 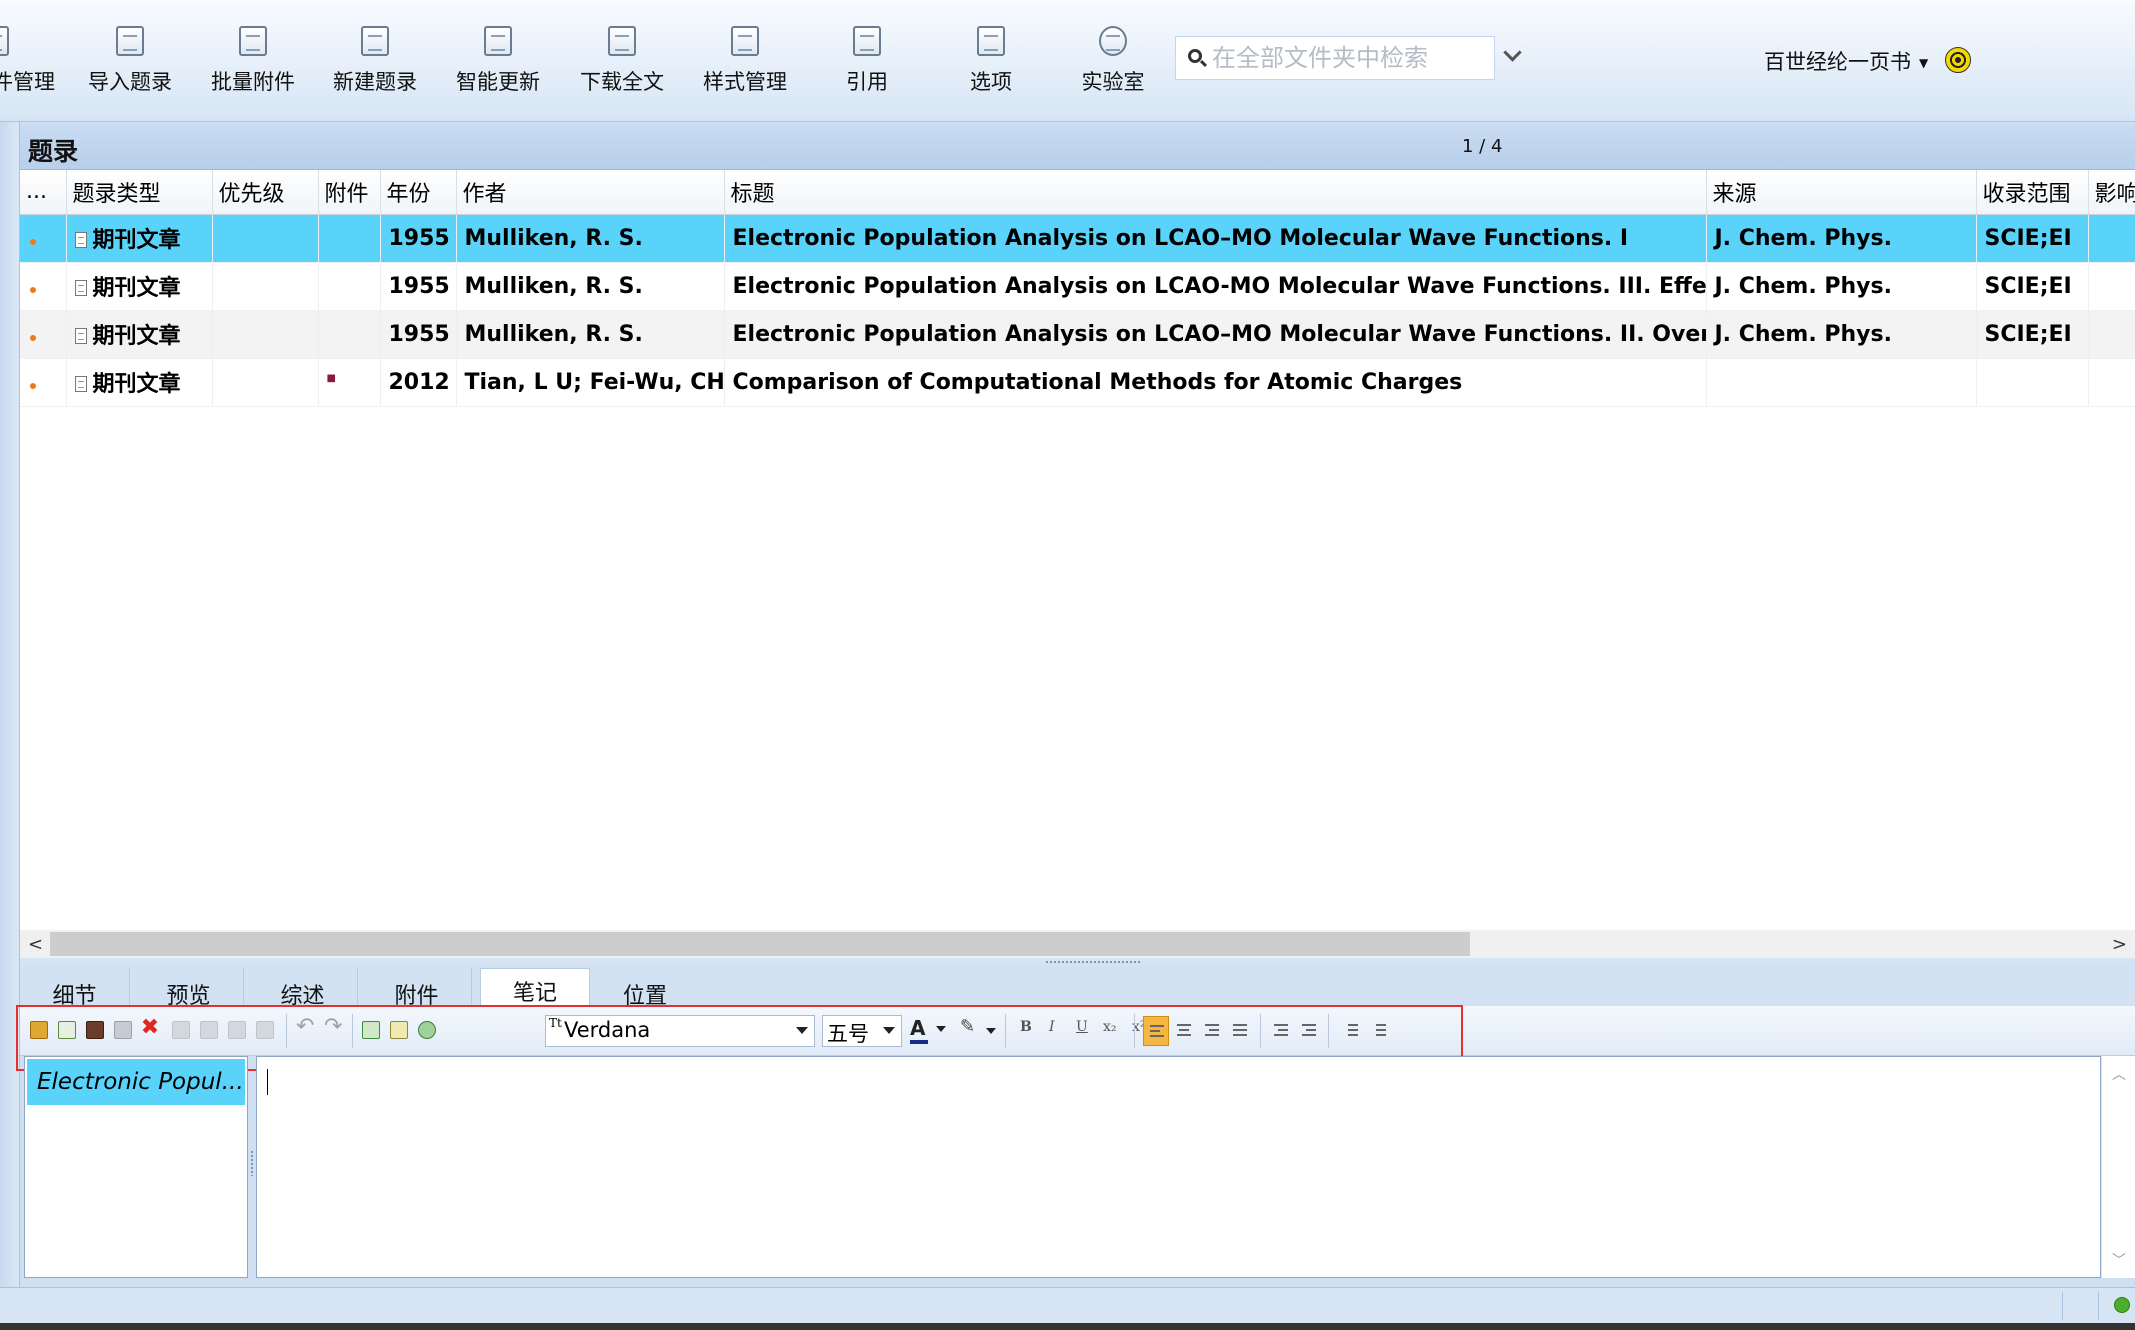 What do you see at coordinates (1156, 1031) in the screenshot?
I see `align-left-icon` at bounding box center [1156, 1031].